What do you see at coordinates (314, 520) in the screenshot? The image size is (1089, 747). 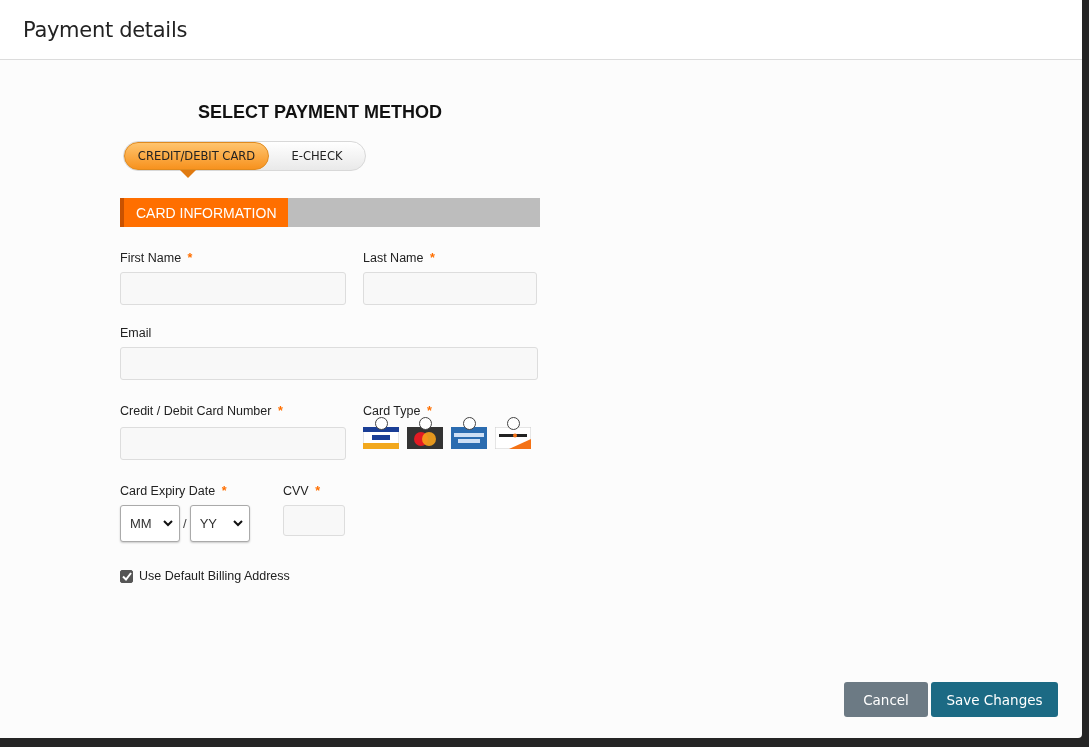 I see `cvv-field` at bounding box center [314, 520].